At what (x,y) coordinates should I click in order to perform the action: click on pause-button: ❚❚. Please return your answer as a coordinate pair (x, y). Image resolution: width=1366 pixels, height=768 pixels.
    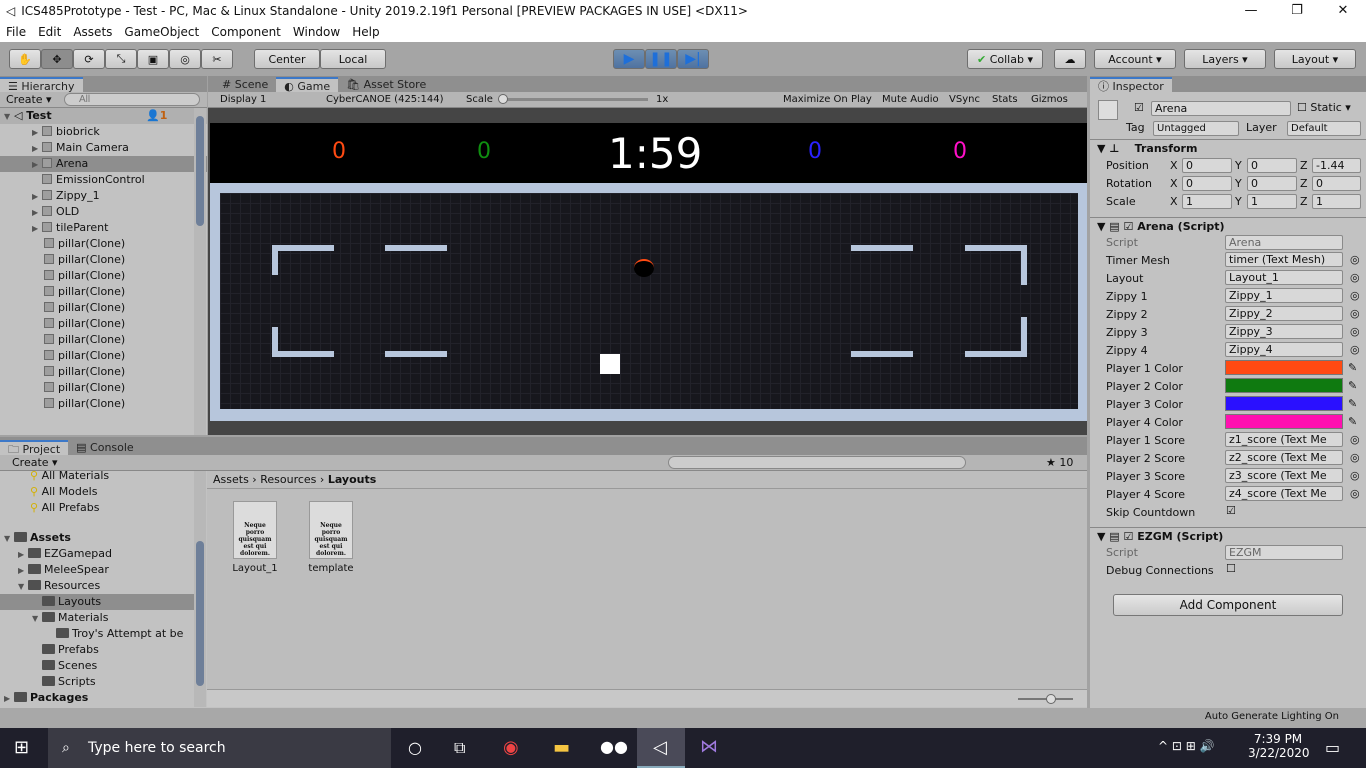
    Looking at the image, I should click on (661, 59).